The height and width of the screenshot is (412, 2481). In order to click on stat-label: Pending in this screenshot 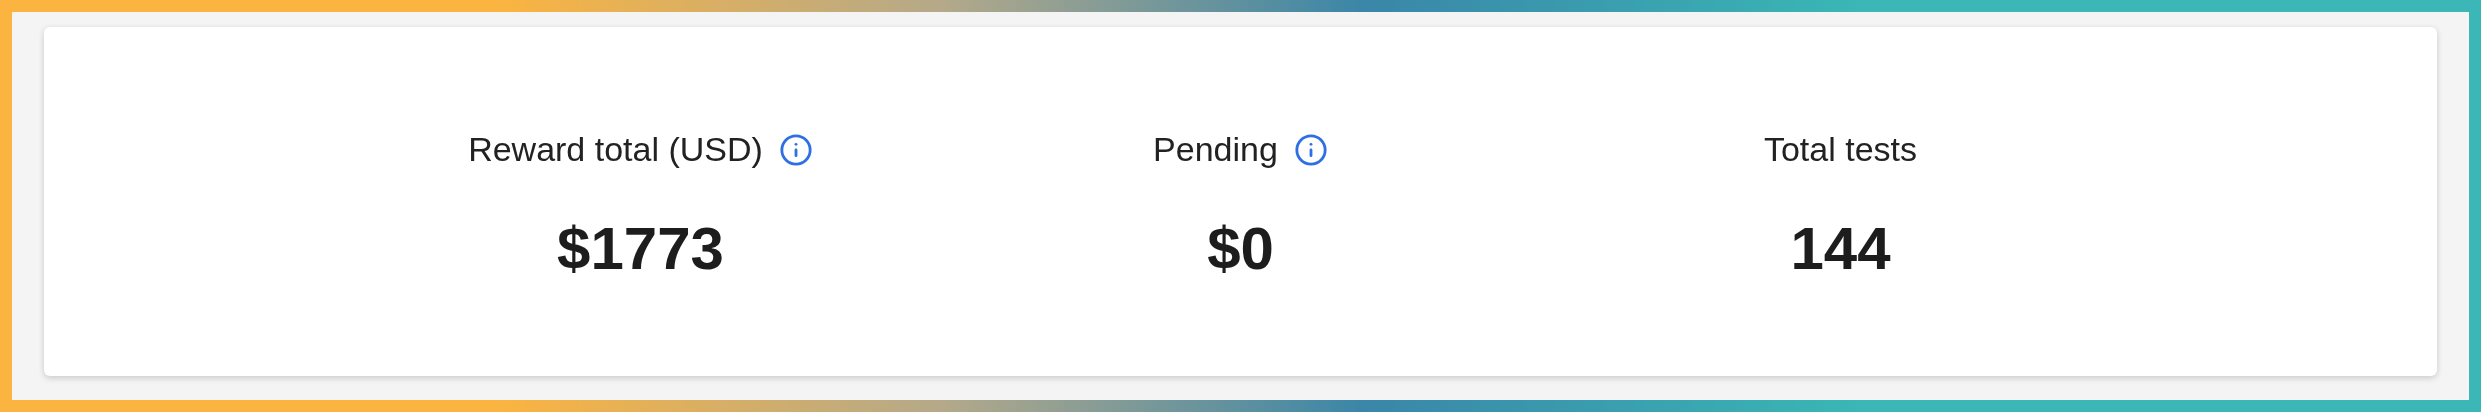, I will do `click(1215, 149)`.